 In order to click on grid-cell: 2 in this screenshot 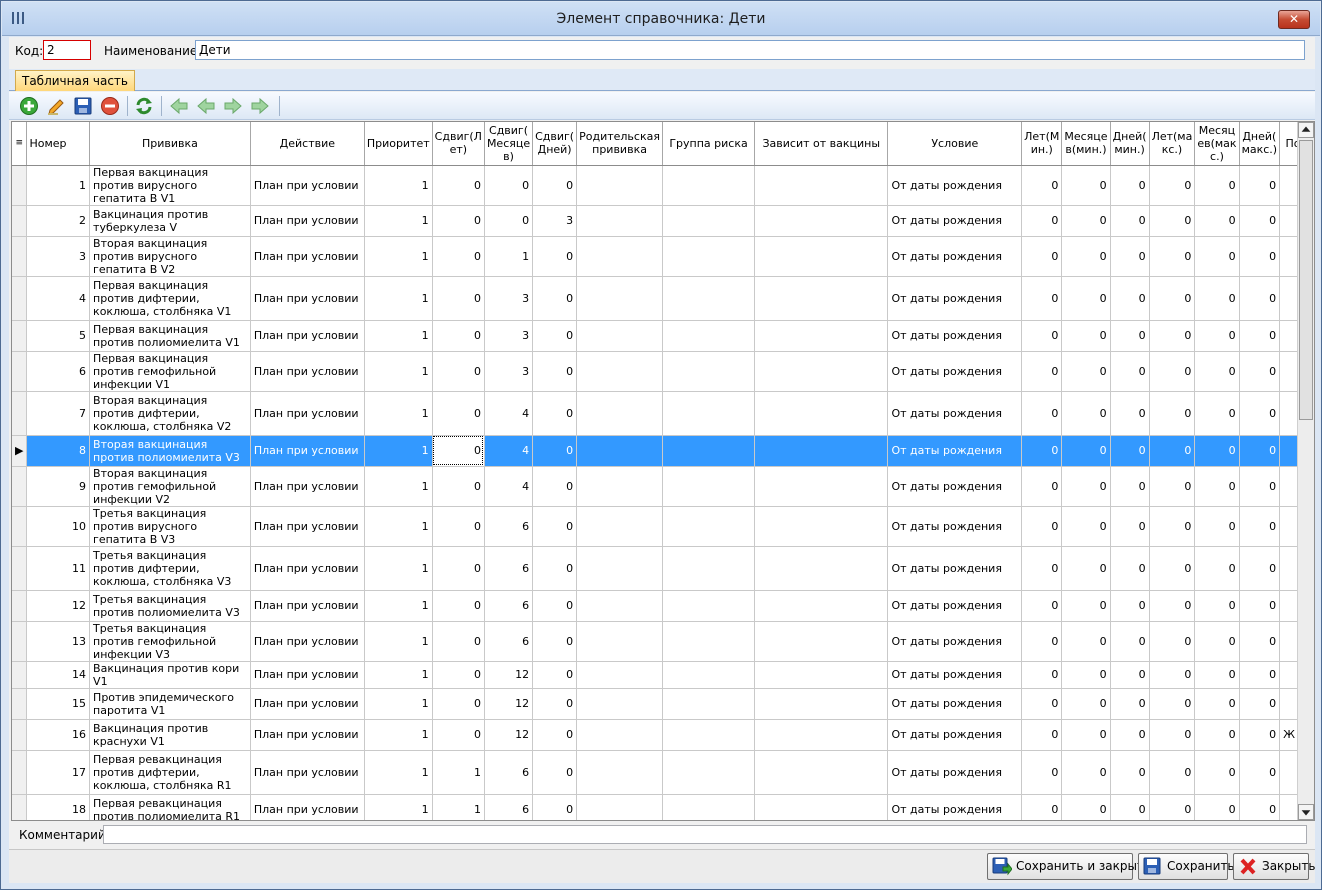, I will do `click(58, 221)`.